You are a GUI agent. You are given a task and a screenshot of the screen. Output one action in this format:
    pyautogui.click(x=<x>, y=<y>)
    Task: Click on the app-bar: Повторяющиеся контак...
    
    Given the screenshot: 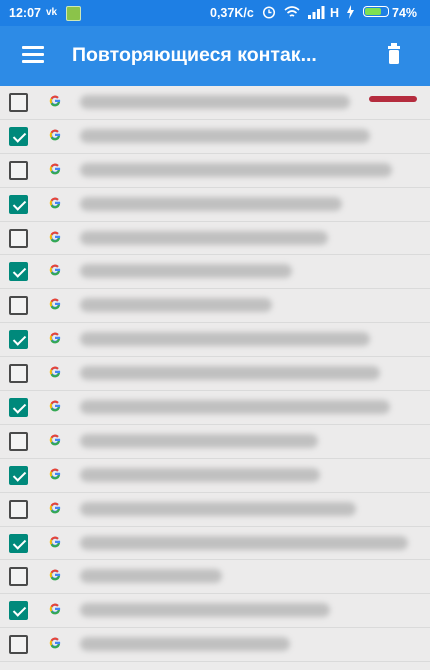 What is the action you would take?
    pyautogui.click(x=215, y=64)
    